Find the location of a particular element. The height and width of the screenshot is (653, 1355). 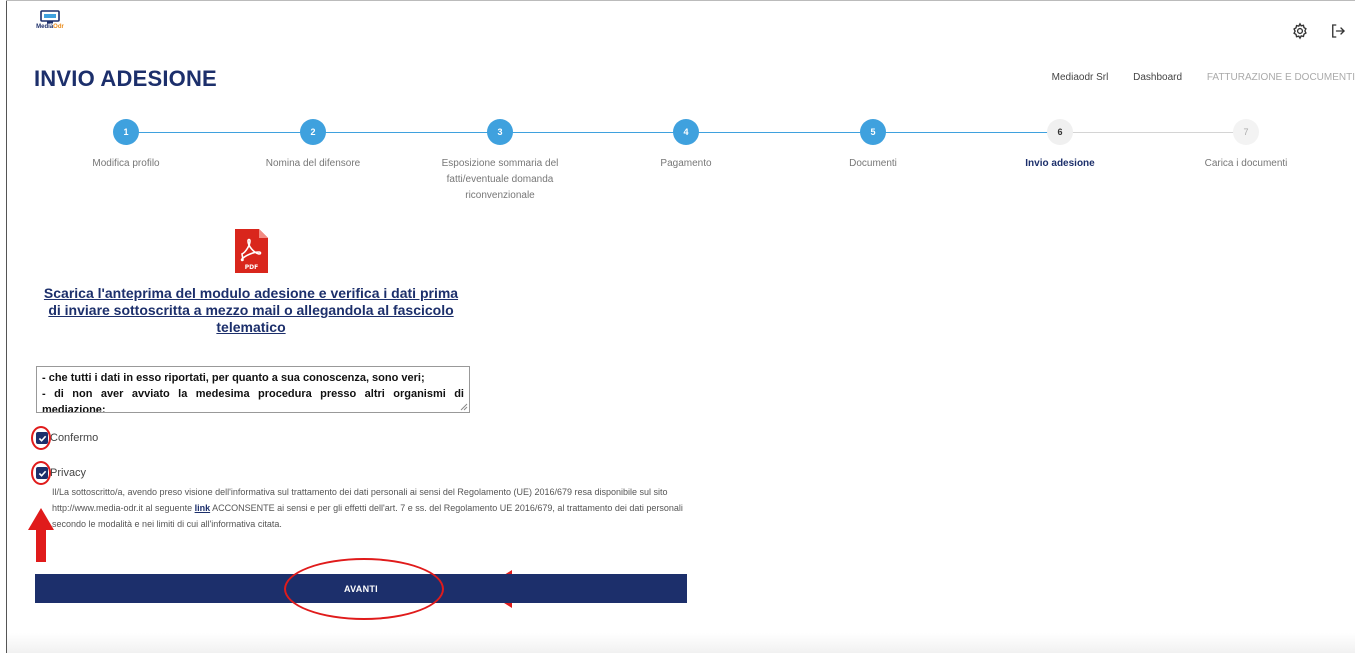

logout-button is located at coordinates (1339, 32).